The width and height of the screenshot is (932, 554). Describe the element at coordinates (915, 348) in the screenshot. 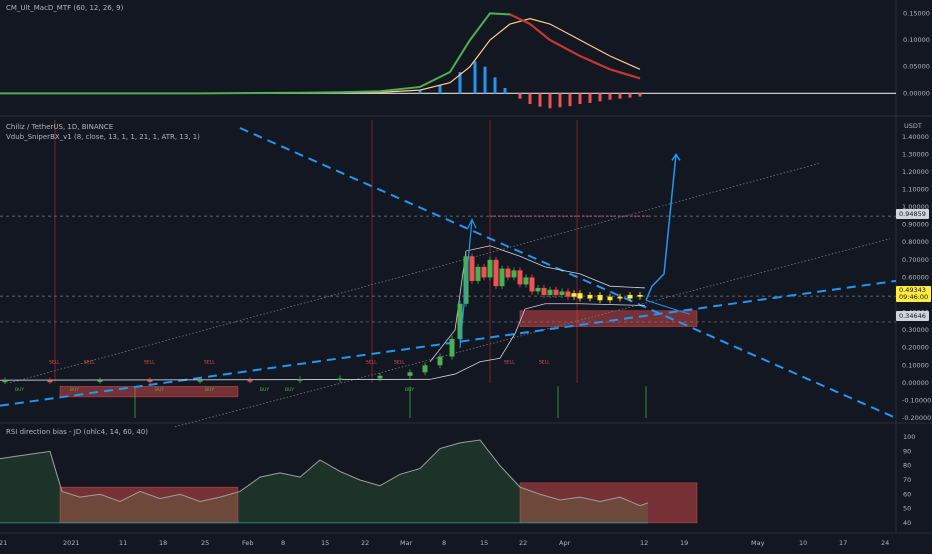

I see `price-y-tick: 0.20000` at that location.